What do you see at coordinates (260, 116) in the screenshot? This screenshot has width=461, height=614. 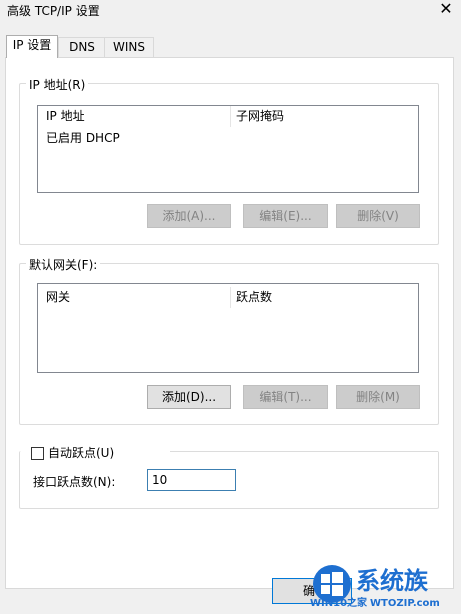 I see `column-header-subnet: 子网掩码` at bounding box center [260, 116].